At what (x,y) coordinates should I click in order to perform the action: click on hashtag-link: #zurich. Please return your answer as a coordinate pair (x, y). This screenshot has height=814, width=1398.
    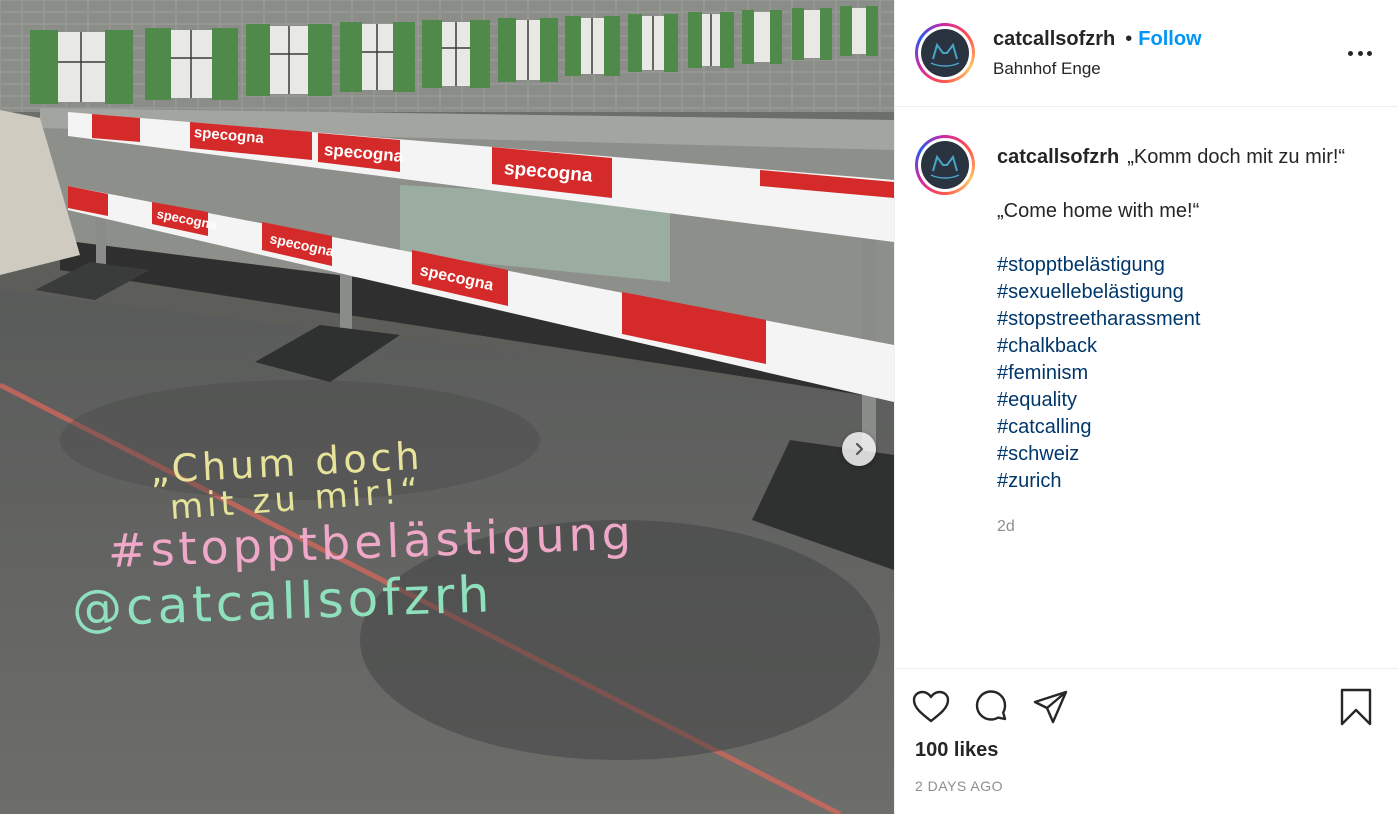
    Looking at the image, I should click on (1171, 481).